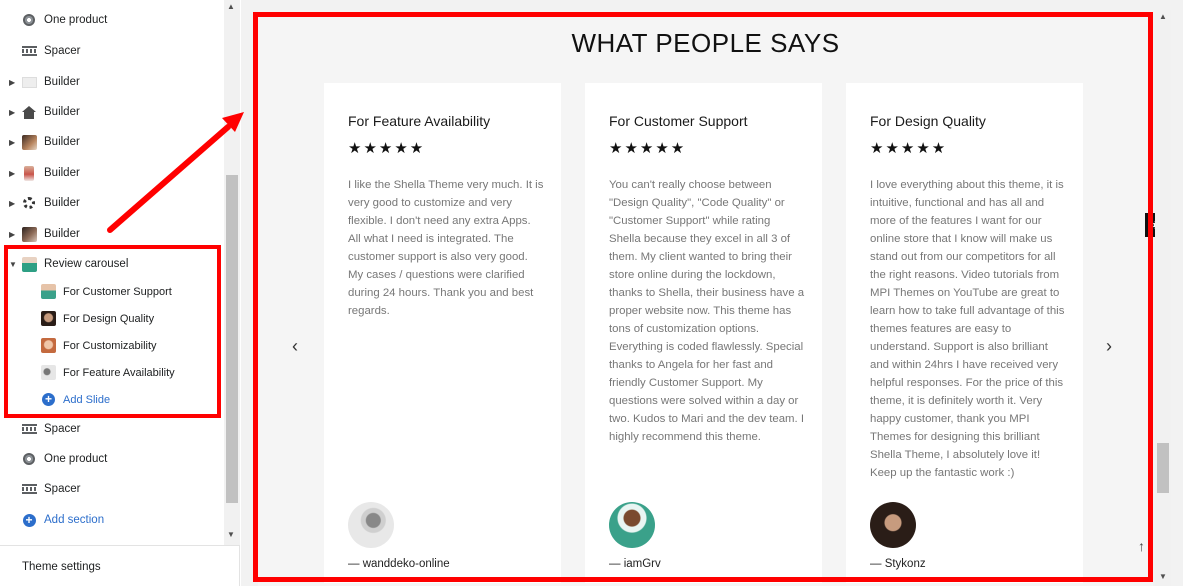  Describe the element at coordinates (1141, 546) in the screenshot. I see `back-to-top-icon: ↑` at that location.